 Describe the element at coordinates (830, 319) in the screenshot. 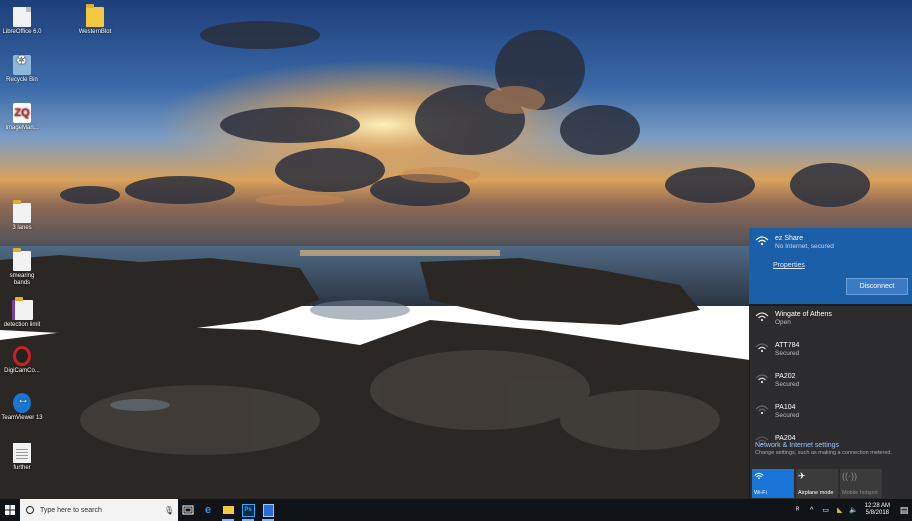

I see `network-item-wingate: Wingate of Athens Open` at that location.